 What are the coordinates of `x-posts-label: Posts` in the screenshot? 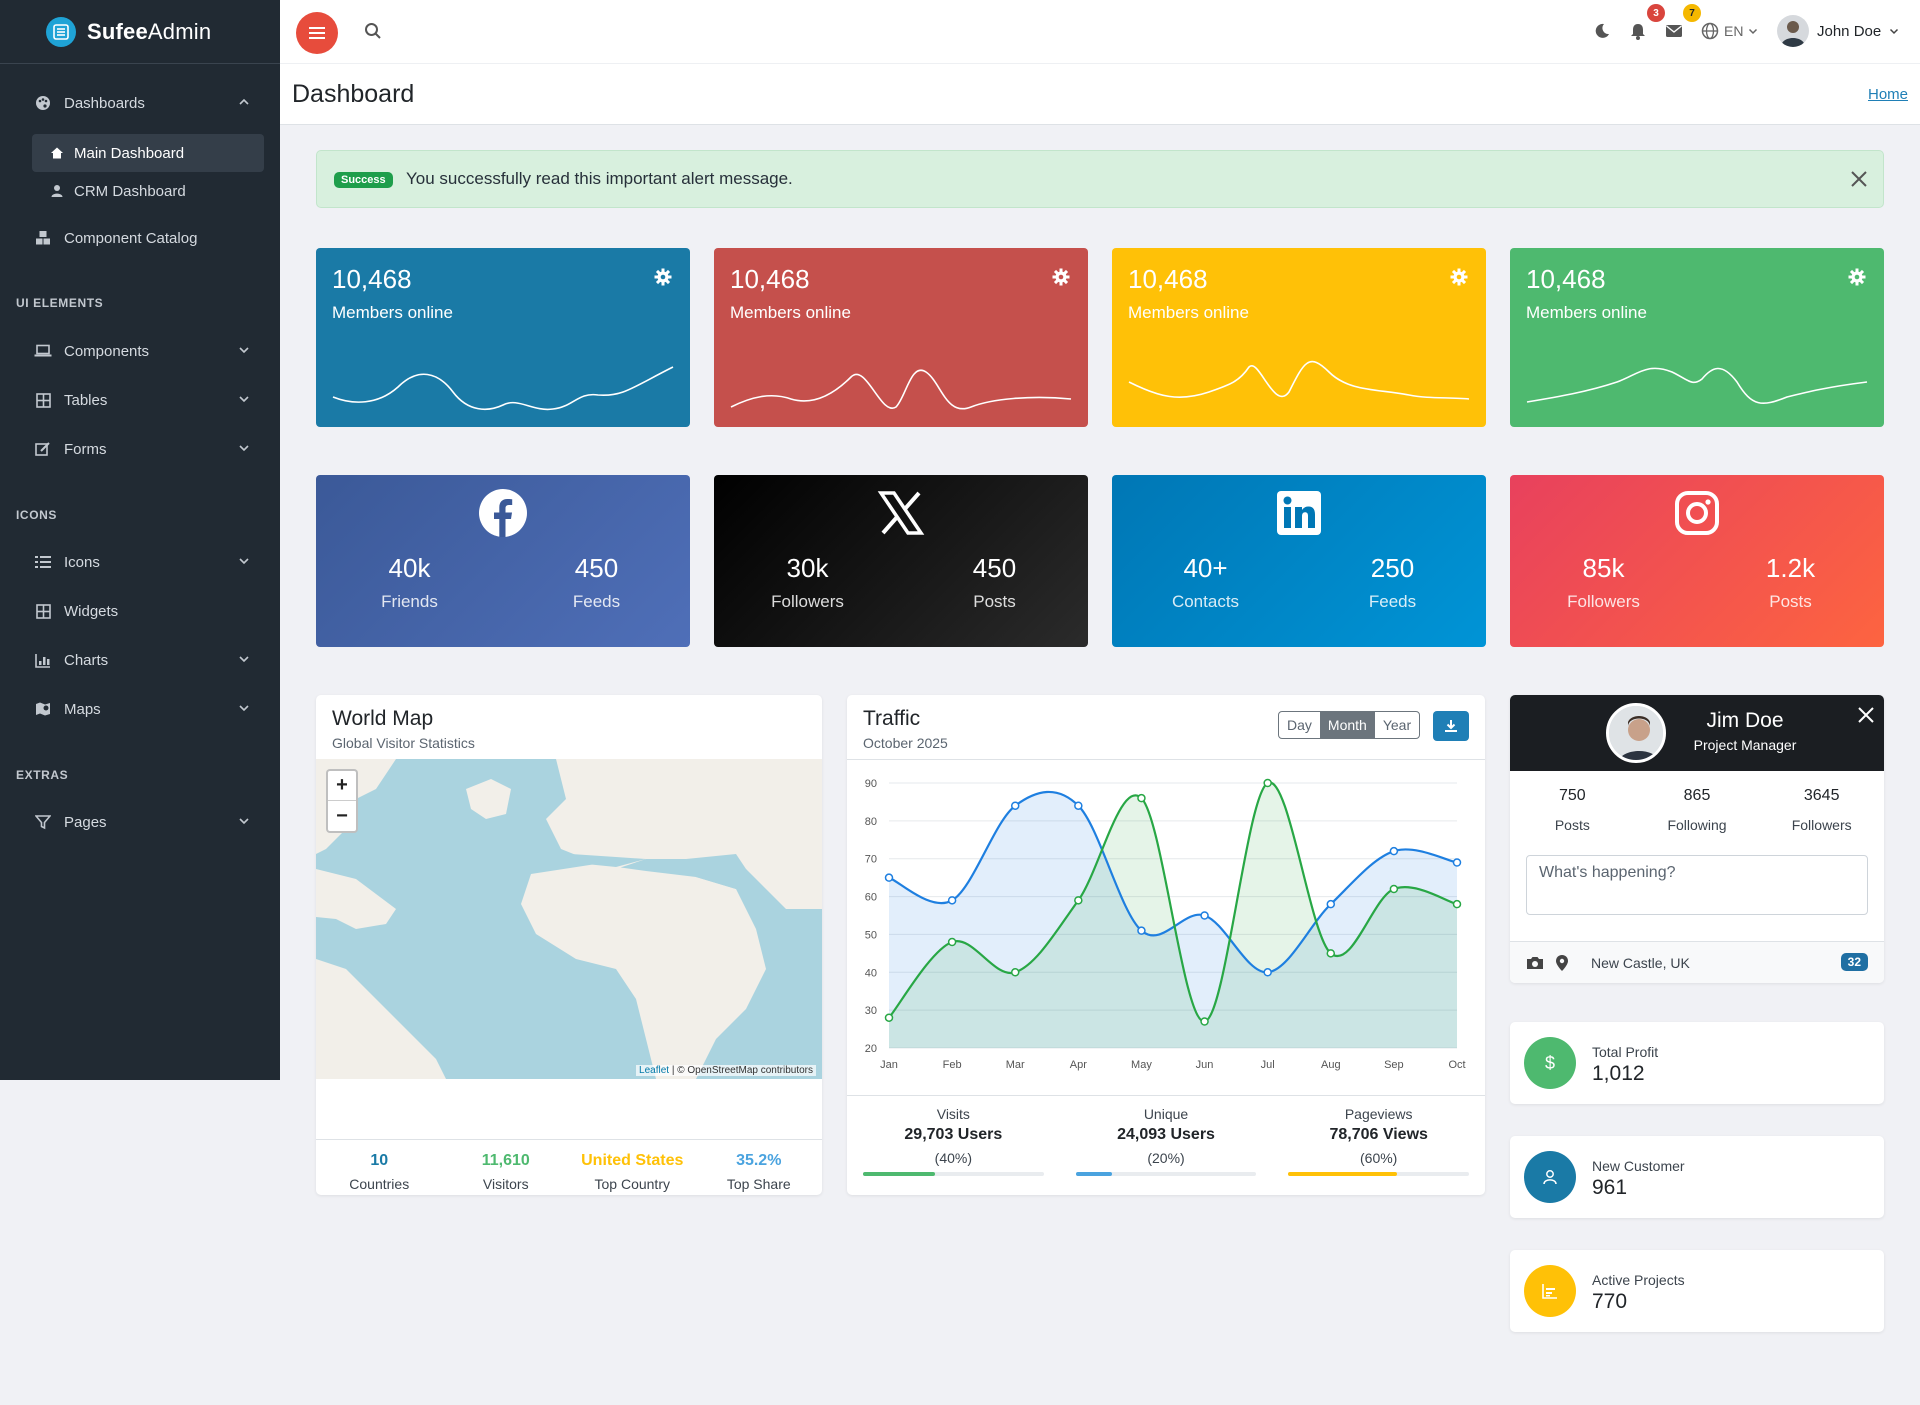 It's located at (994, 601).